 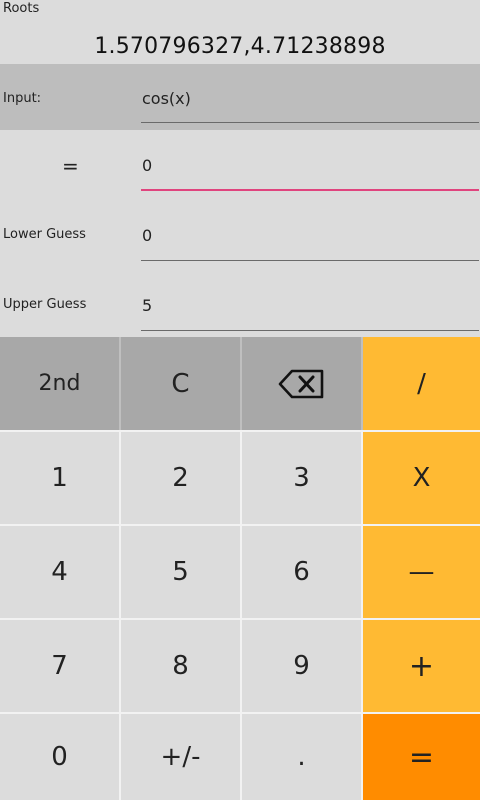 I want to click on lower-guess-label: Lower Guess, so click(x=44, y=234).